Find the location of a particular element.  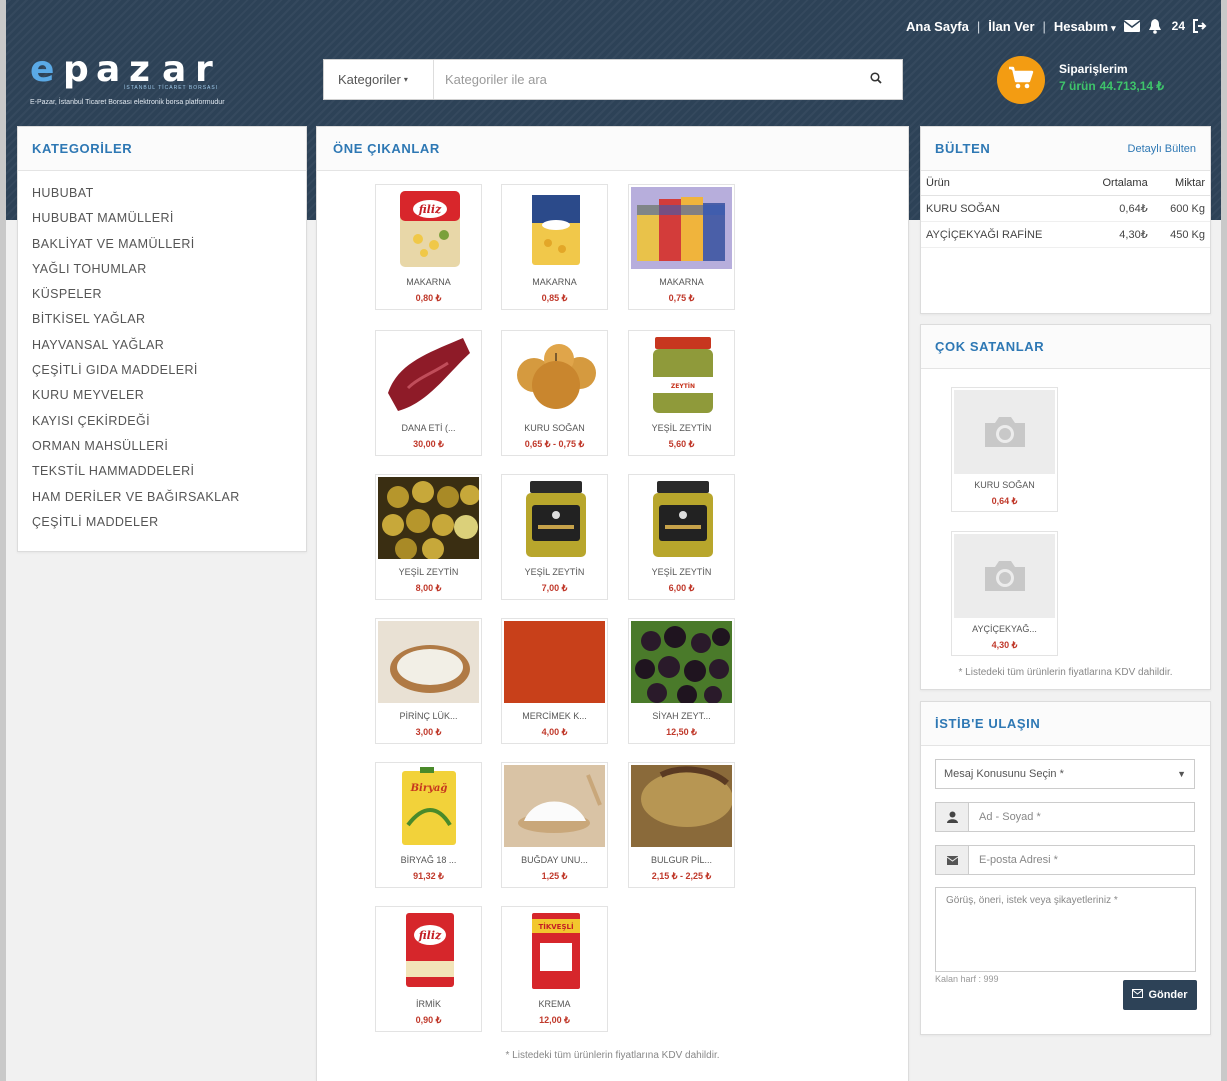

product-image: ZEYTİN is located at coordinates (681, 374).